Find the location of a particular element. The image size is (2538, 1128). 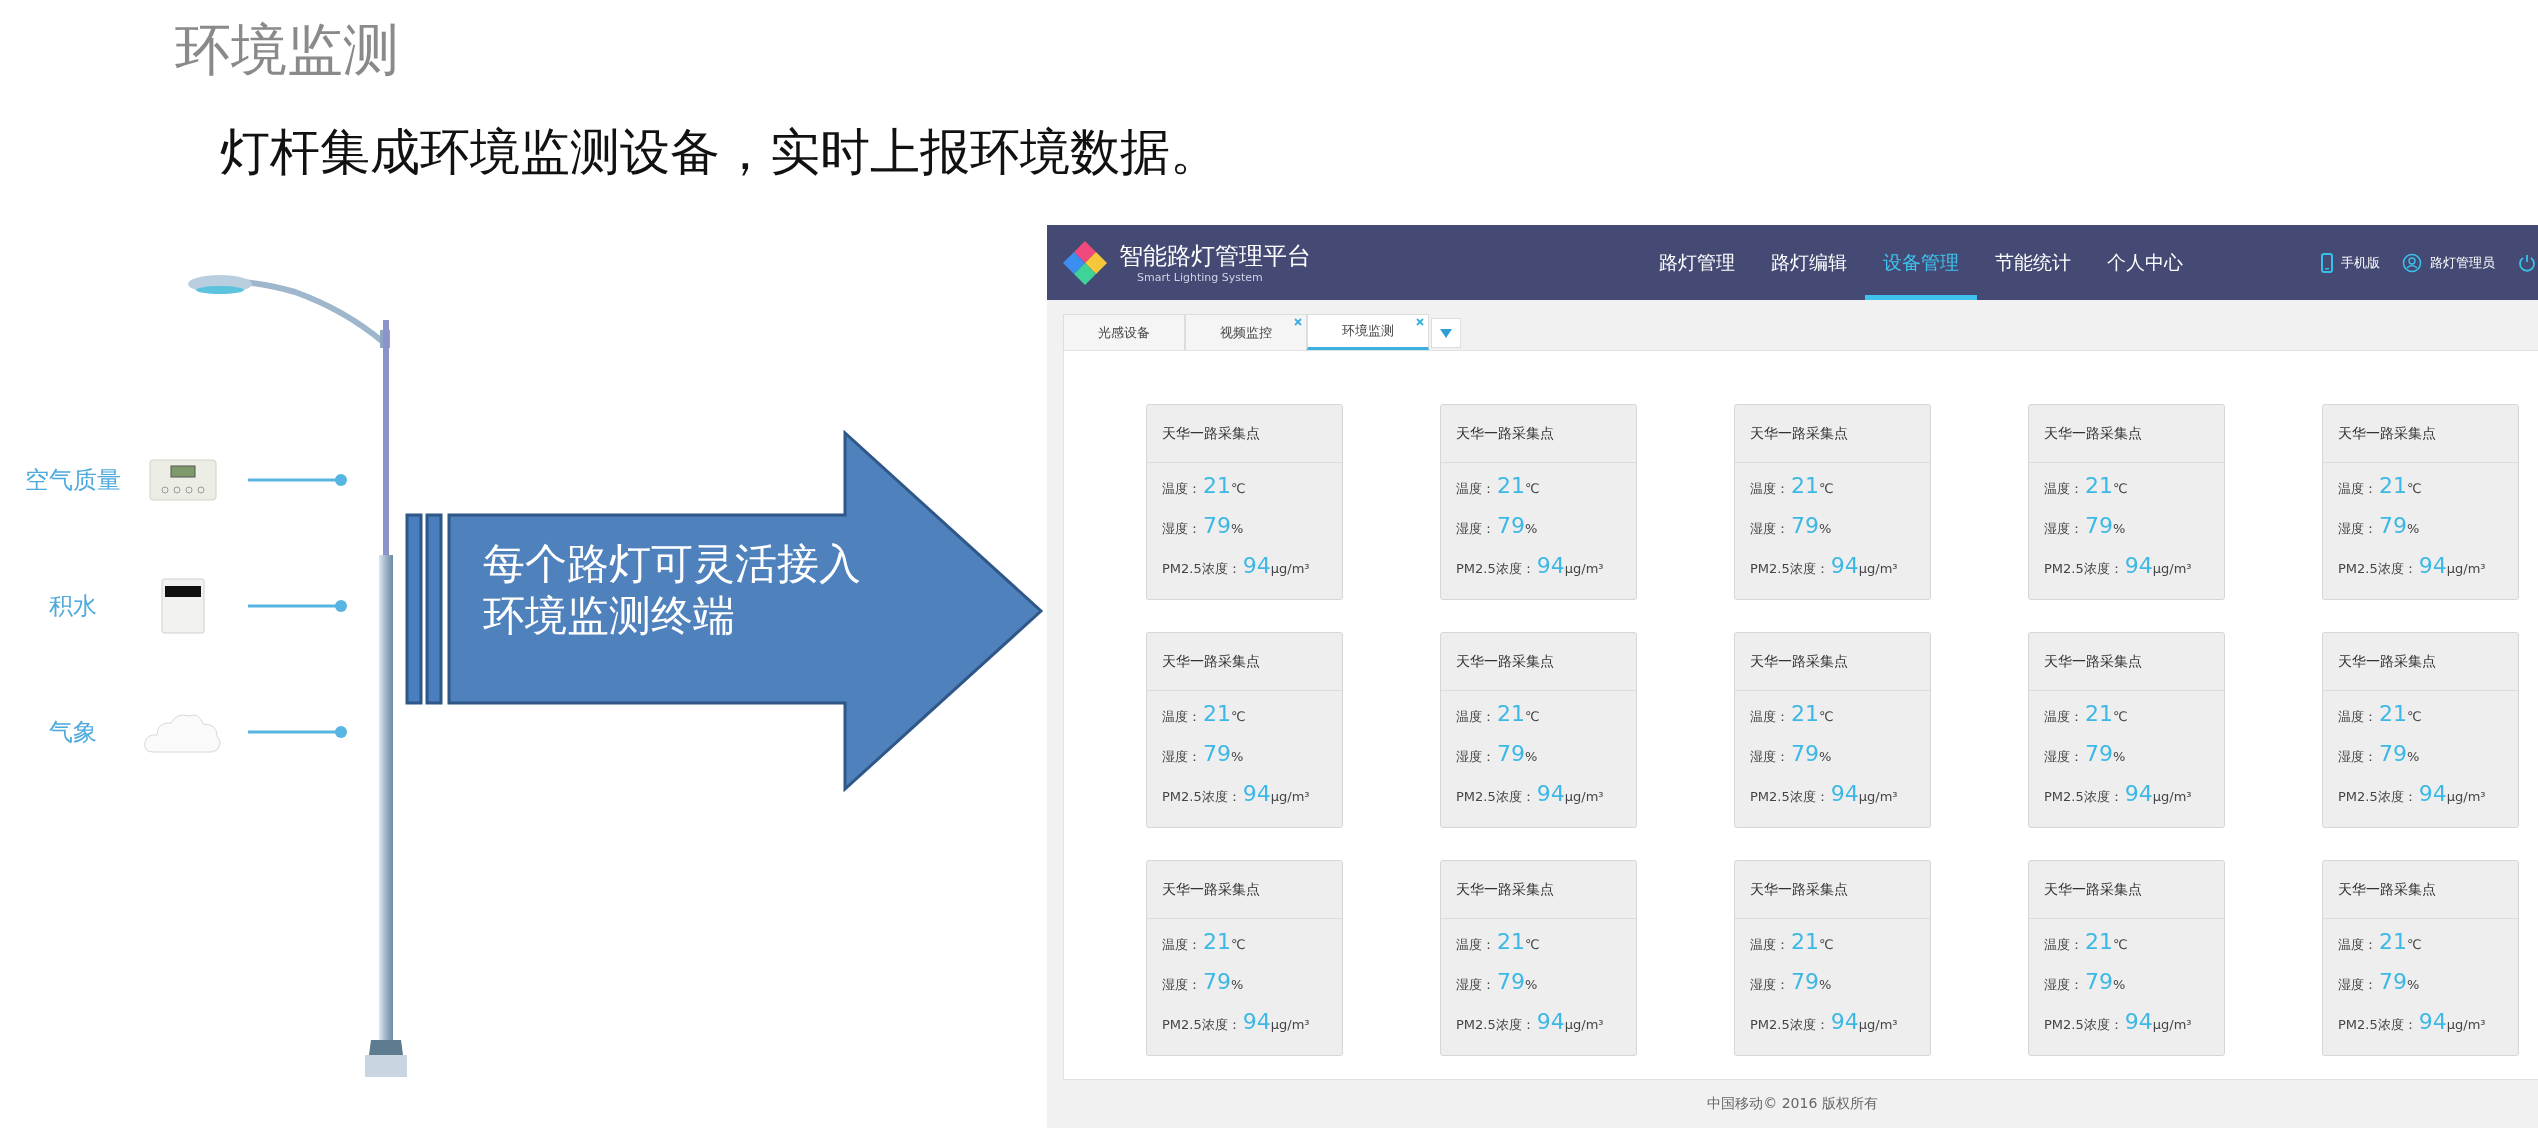

nav-tab: 个人中心 is located at coordinates (2145, 262).